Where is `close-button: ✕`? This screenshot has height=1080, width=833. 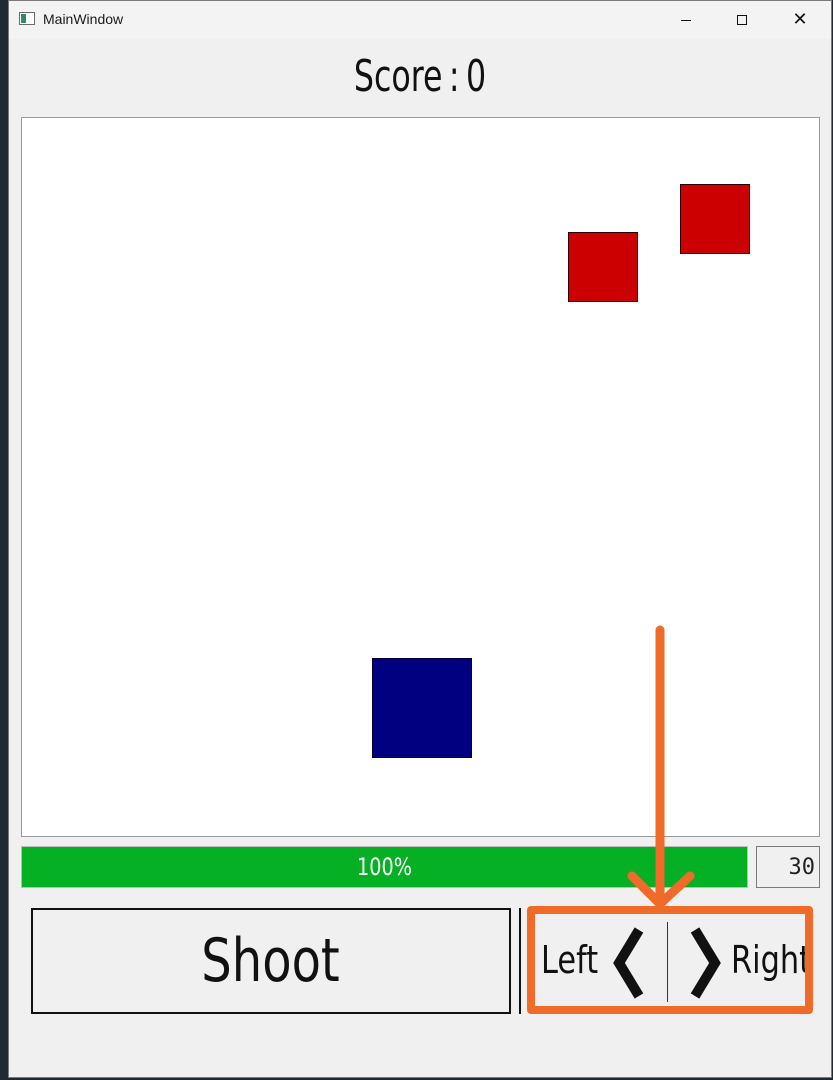
close-button: ✕ is located at coordinates (800, 20).